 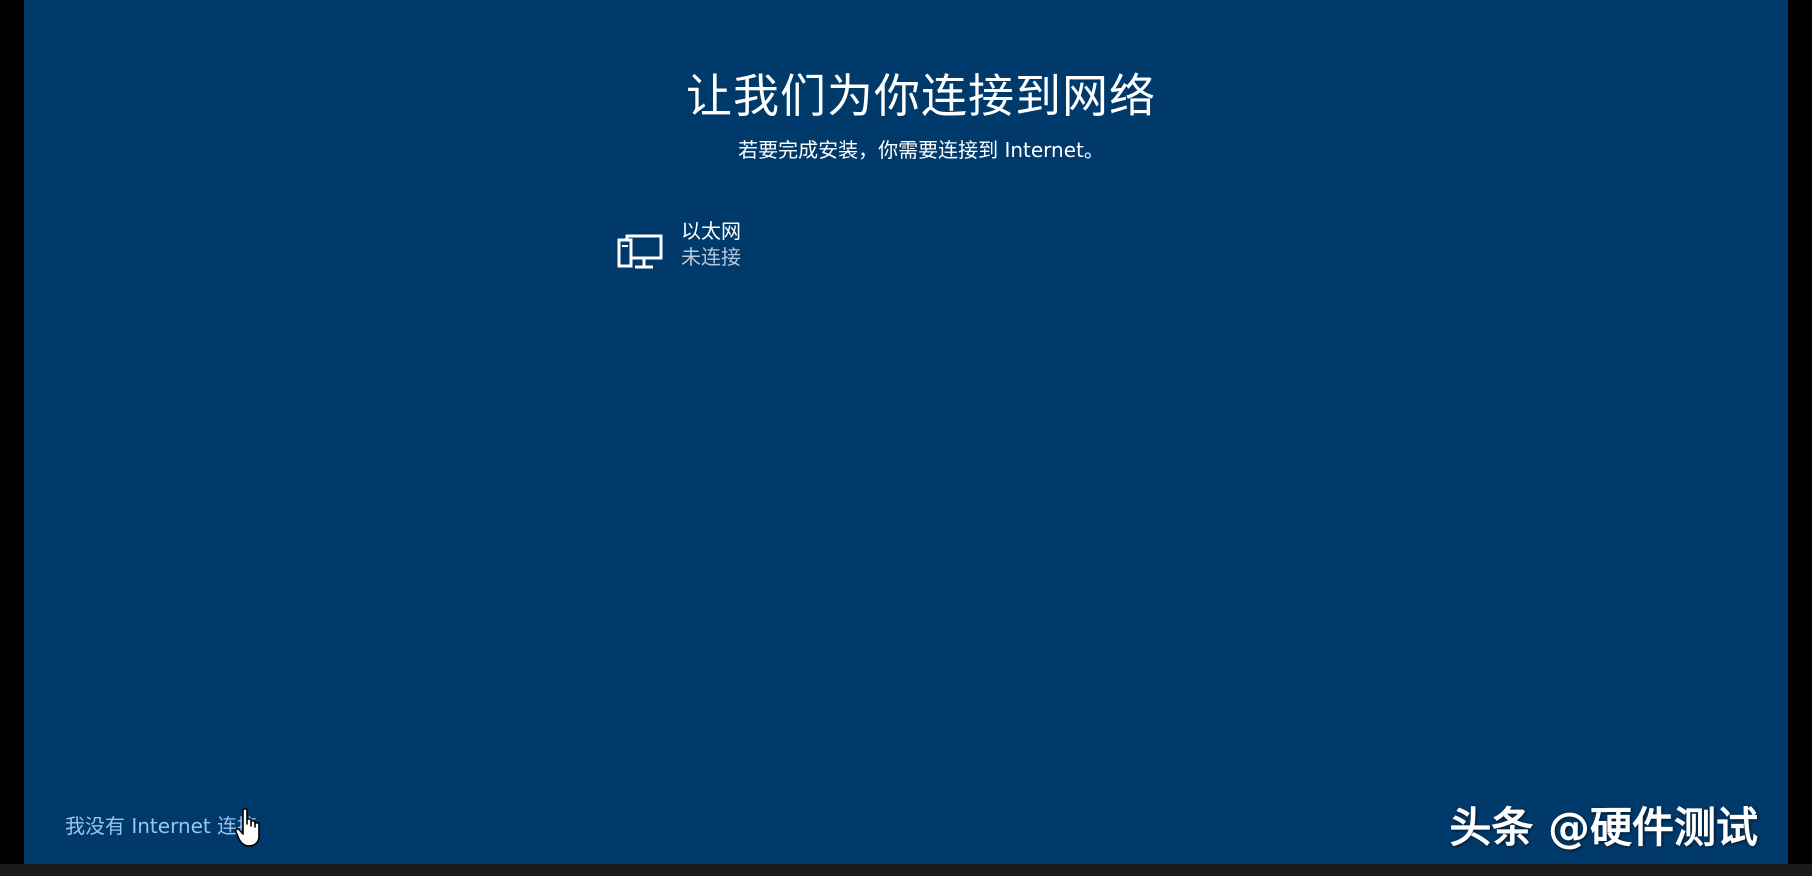 I want to click on network-name: 以太网, so click(x=711, y=231).